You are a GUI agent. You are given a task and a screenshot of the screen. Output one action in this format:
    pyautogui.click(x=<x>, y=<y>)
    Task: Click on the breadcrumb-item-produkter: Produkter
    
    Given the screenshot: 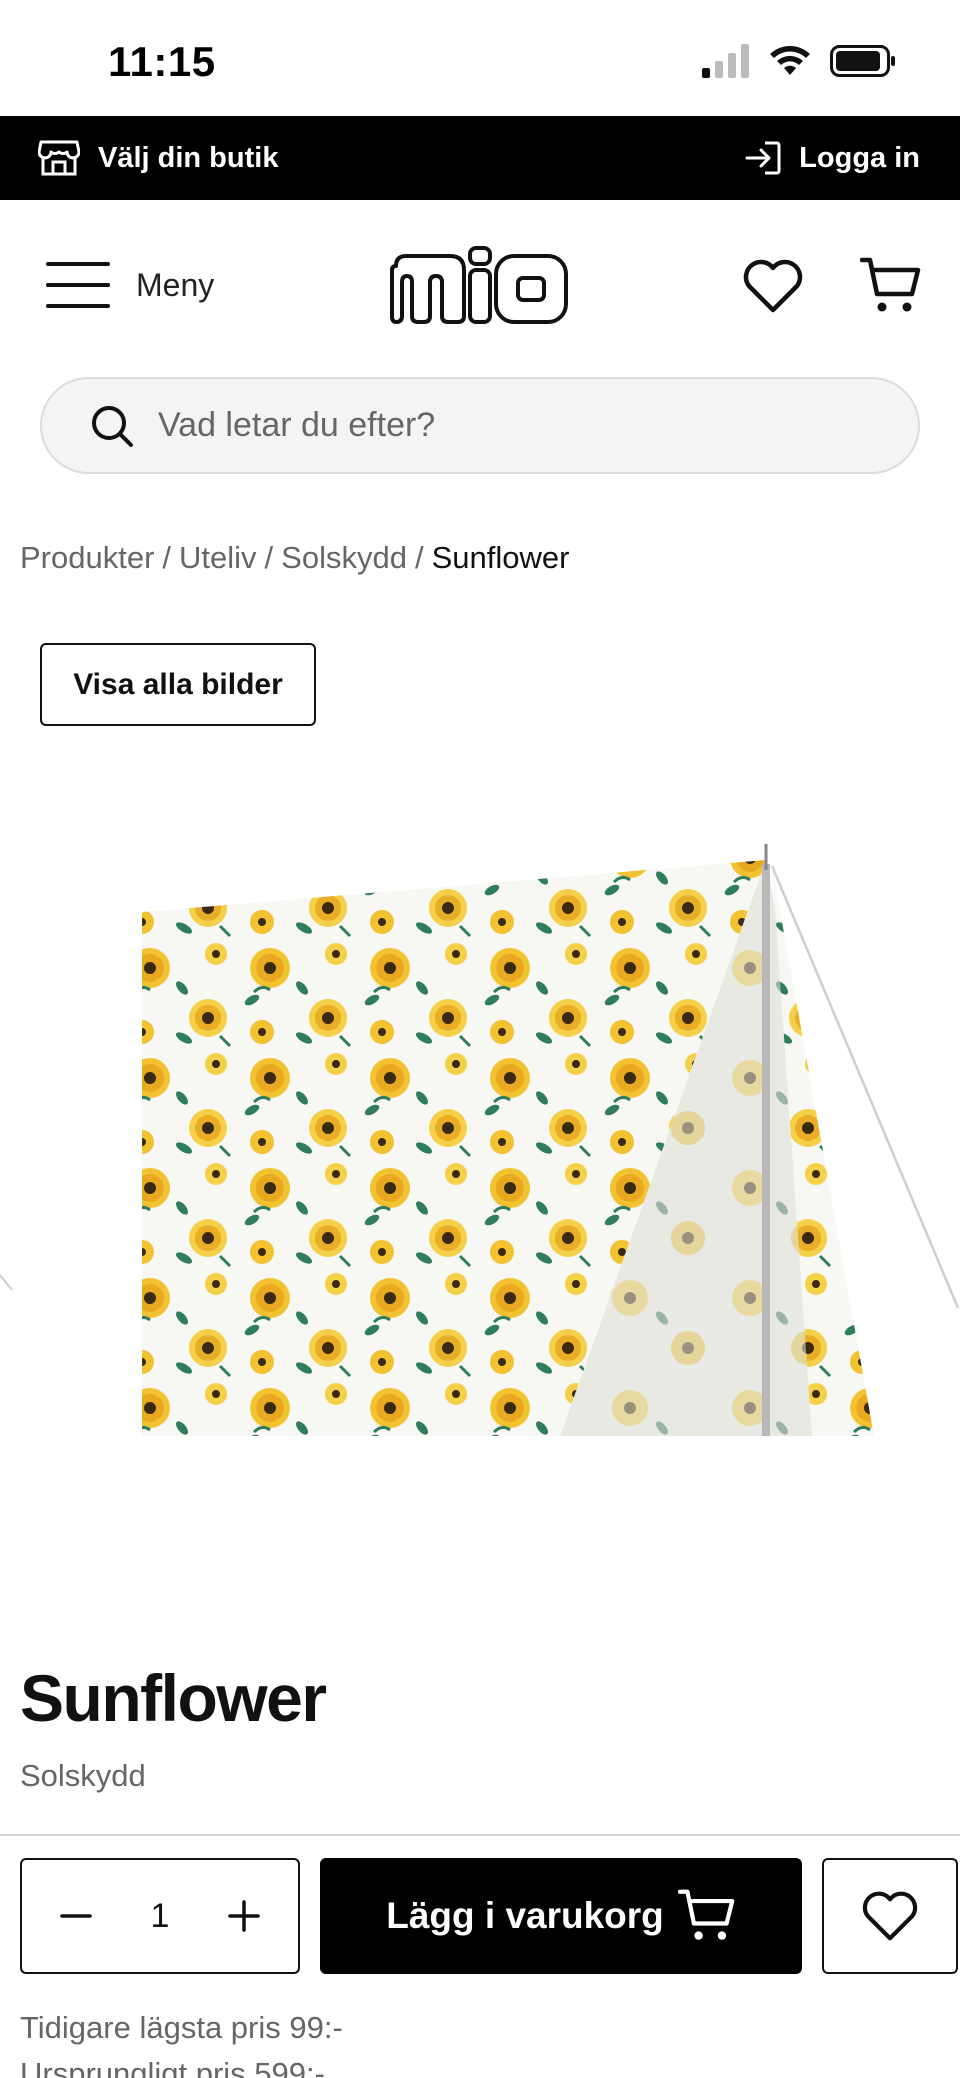 What is the action you would take?
    pyautogui.click(x=87, y=558)
    